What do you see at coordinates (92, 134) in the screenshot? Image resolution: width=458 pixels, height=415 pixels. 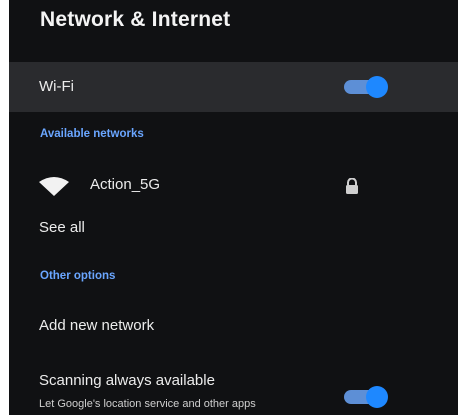 I see `available-networks-header: Available networks` at bounding box center [92, 134].